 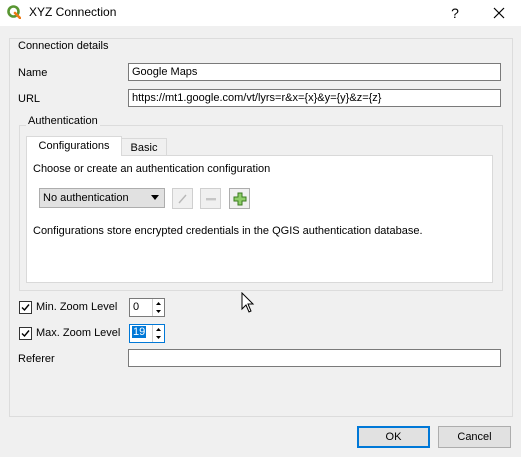 What do you see at coordinates (147, 307) in the screenshot?
I see `min-zoom-spinbox: 0` at bounding box center [147, 307].